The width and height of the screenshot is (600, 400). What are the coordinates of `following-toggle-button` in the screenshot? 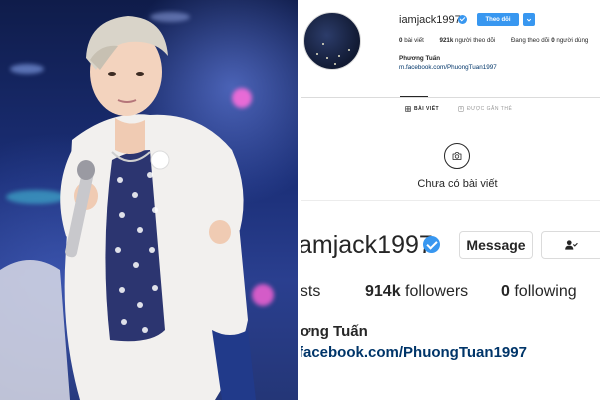 It's located at (570, 245).